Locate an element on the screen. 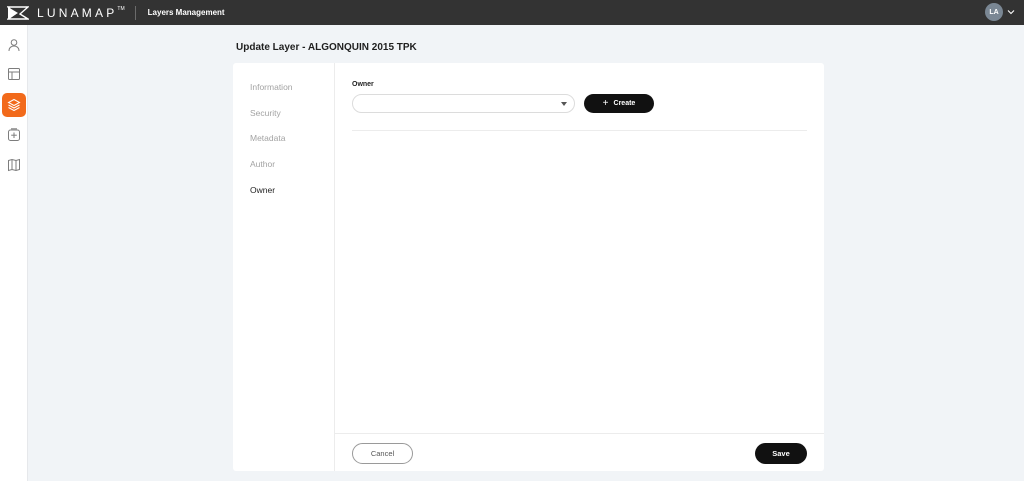 The width and height of the screenshot is (1024, 481). avatar: LA is located at coordinates (994, 12).